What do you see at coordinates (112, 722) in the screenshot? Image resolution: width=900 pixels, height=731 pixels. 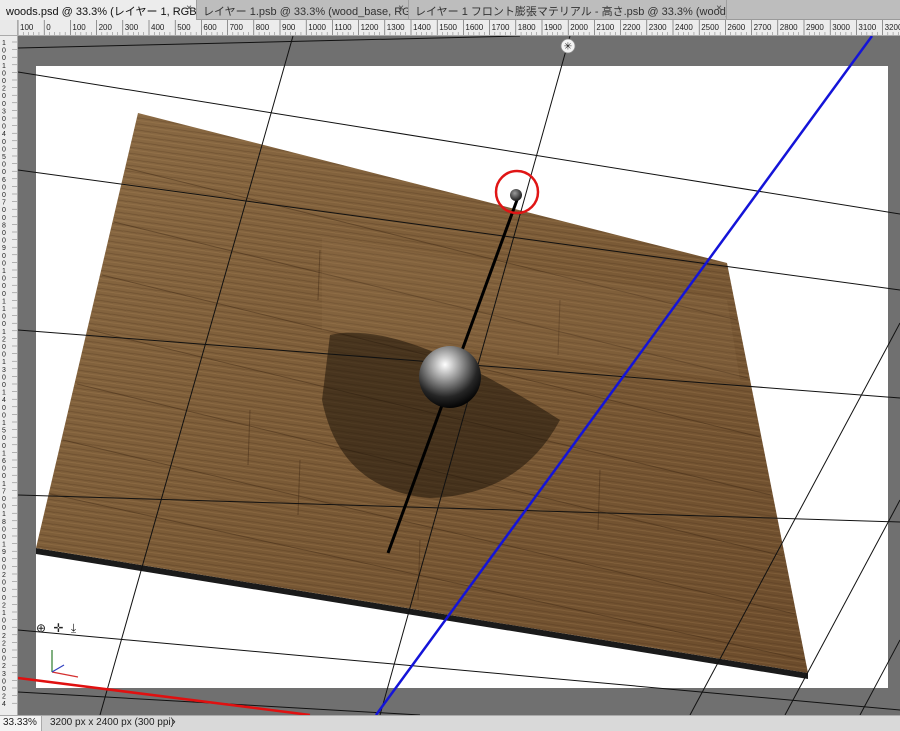 I see `document-info: 3200 px x 2400 px (300 ppi)` at bounding box center [112, 722].